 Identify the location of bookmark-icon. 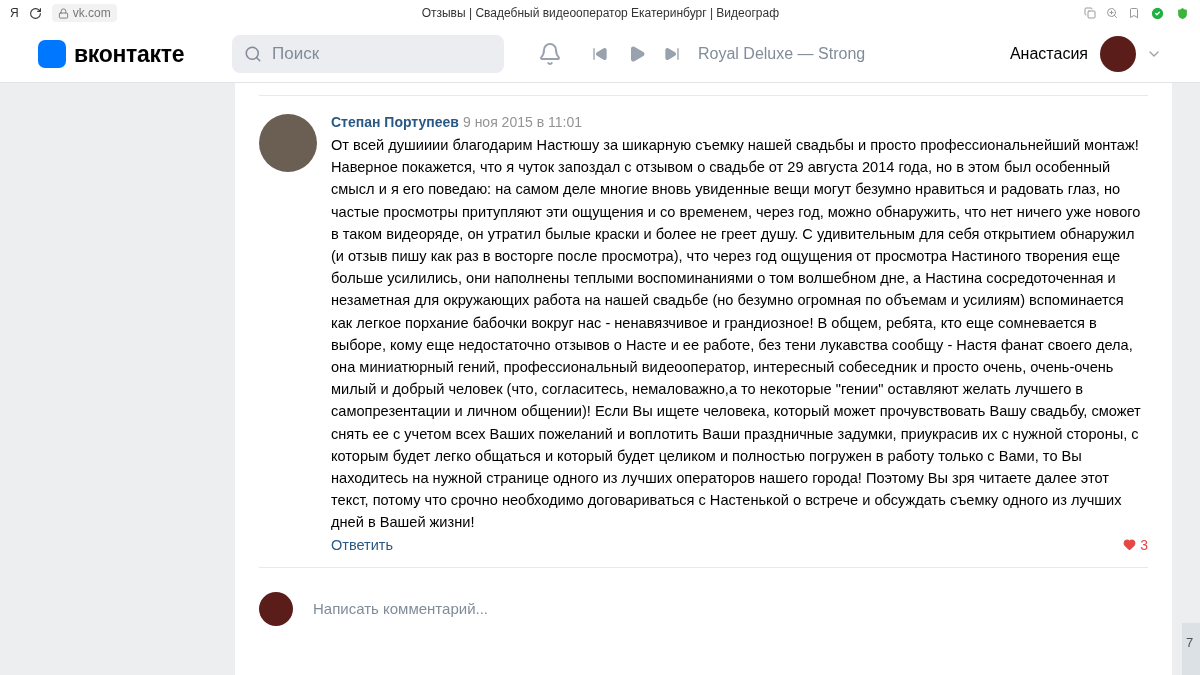
(1134, 13).